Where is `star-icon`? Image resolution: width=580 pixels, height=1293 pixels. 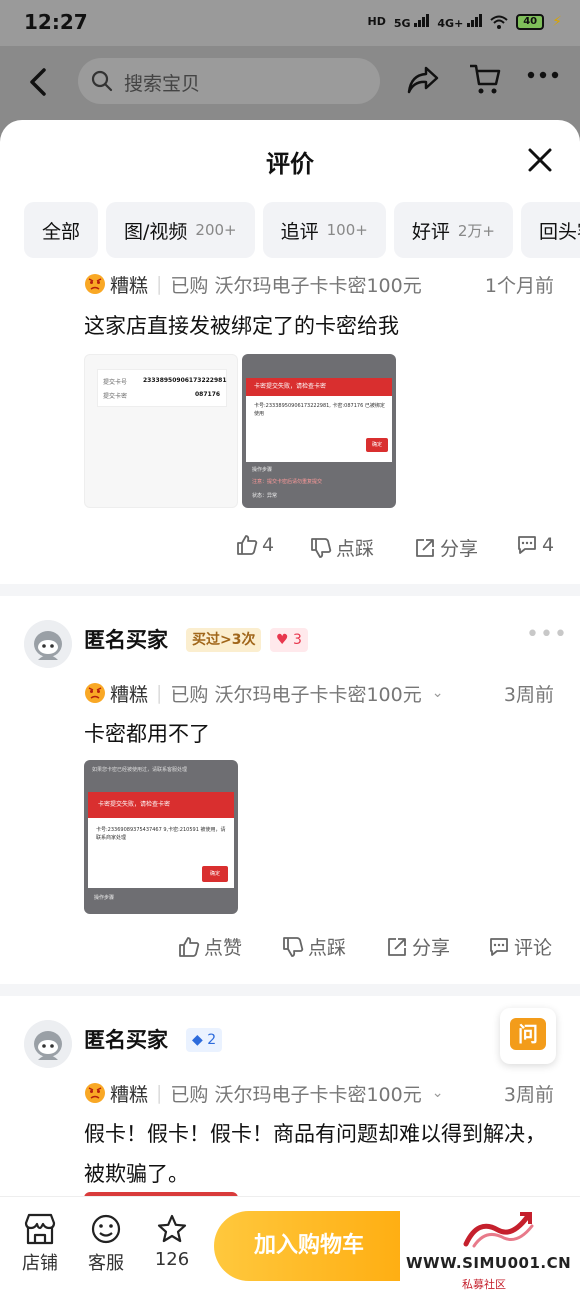 star-icon is located at coordinates (172, 1228).